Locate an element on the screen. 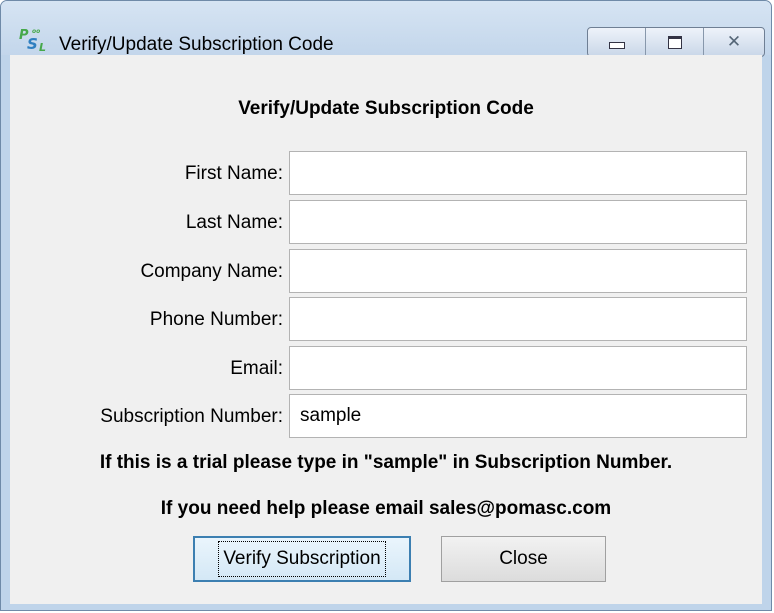 The width and height of the screenshot is (774, 613). subscription-number-row: Subscription Number: is located at coordinates (386, 416).